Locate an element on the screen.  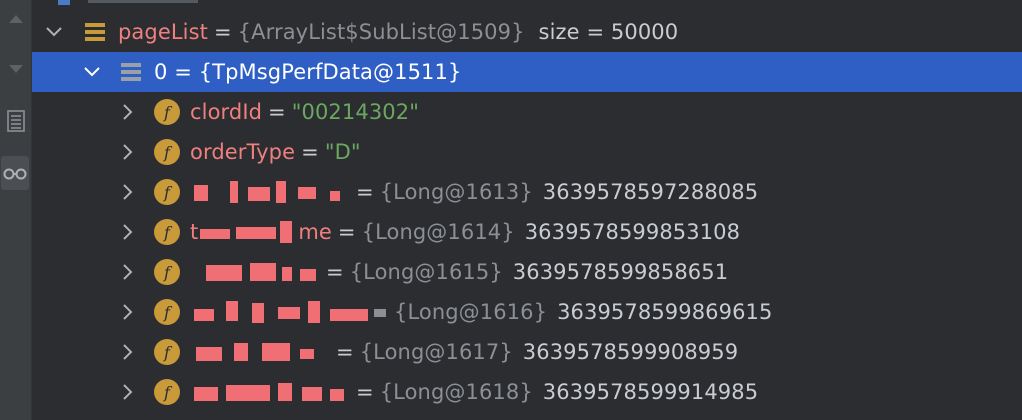
size-text: size = 50000 is located at coordinates (608, 32).